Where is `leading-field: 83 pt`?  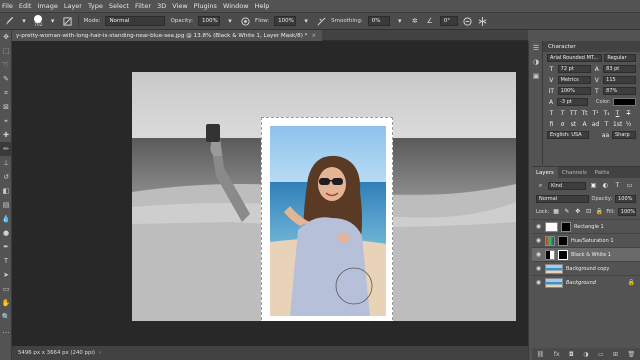
leading-field: 83 pt is located at coordinates (619, 69).